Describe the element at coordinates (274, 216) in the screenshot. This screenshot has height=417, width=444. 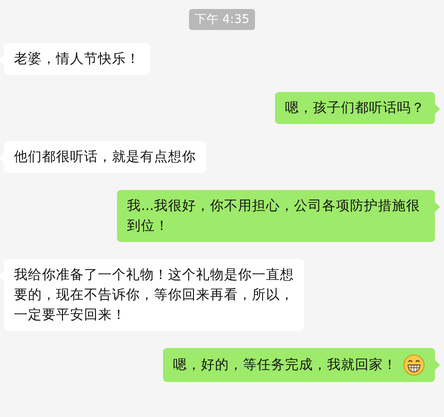
I see `message-text: 我...我很好，你不用担心，公司各项防护措施很到位！` at that location.